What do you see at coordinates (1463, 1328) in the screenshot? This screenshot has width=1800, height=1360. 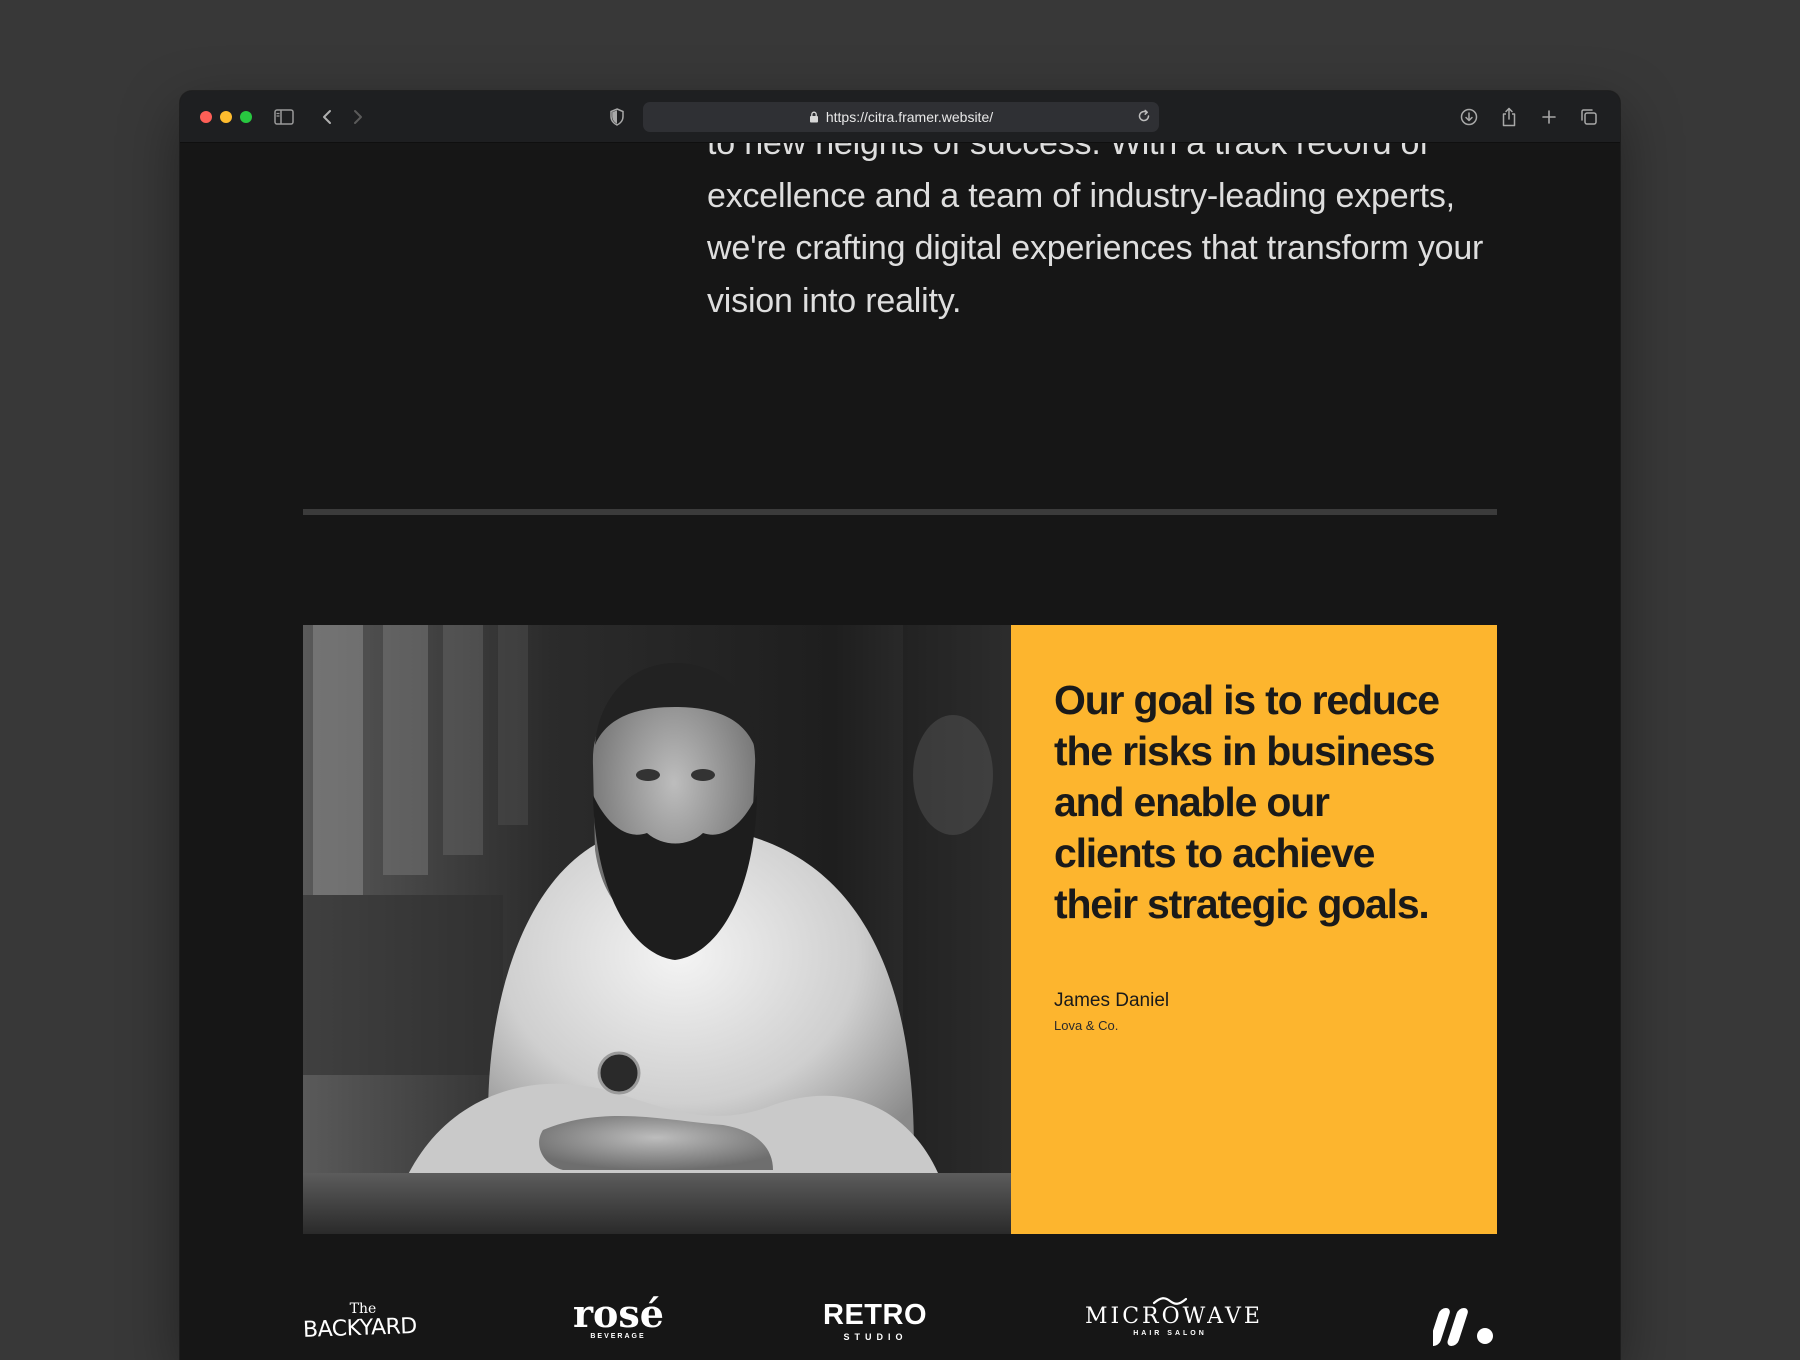 I see `logo-m-mark-icon` at bounding box center [1463, 1328].